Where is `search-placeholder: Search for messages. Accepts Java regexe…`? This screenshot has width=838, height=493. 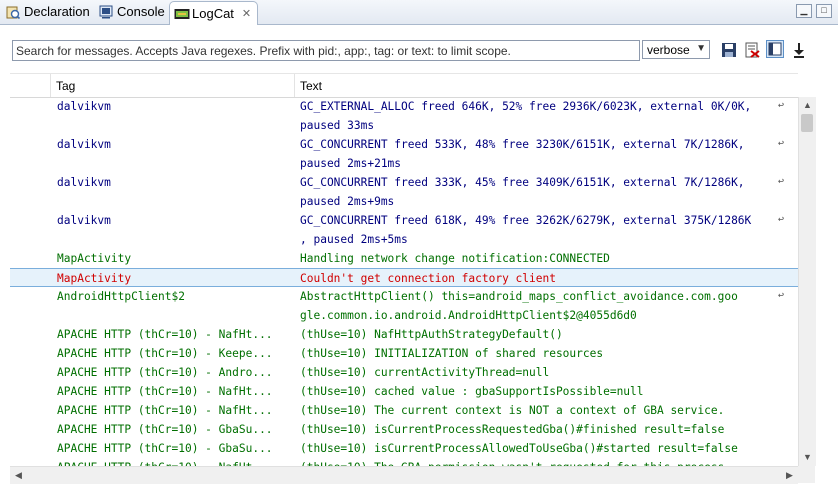
search-placeholder: Search for messages. Accepts Java regexe… is located at coordinates (263, 50).